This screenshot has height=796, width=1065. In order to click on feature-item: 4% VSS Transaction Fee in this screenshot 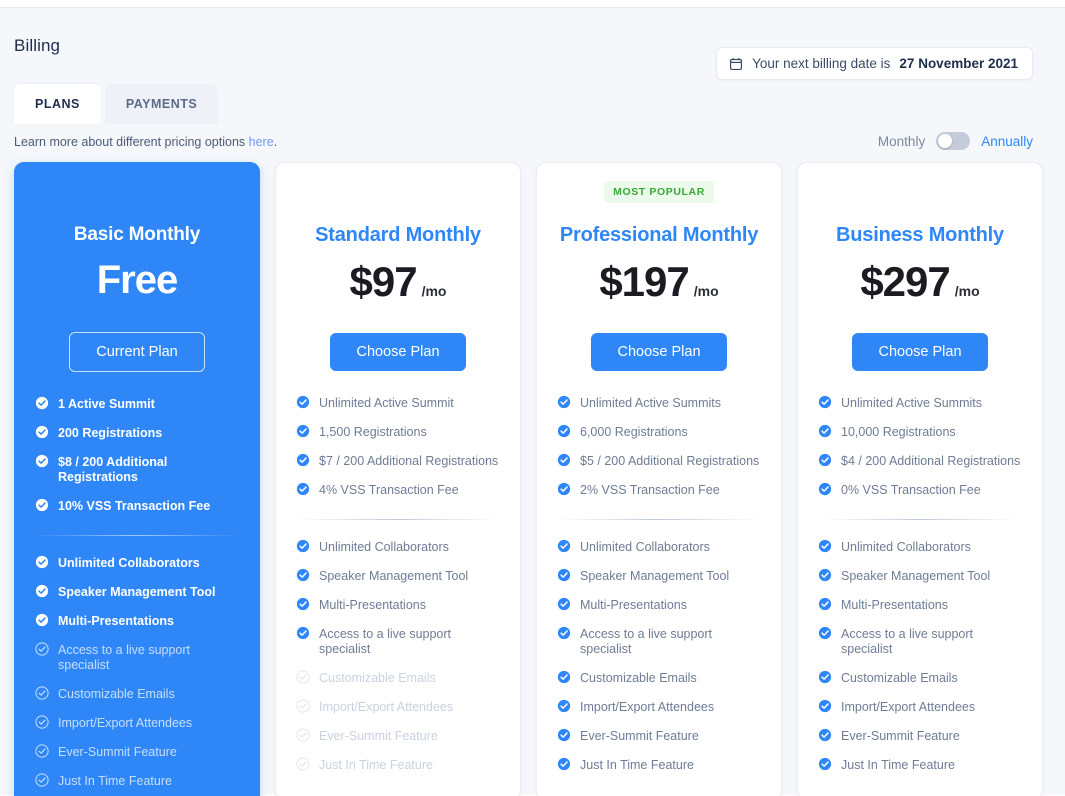, I will do `click(398, 490)`.